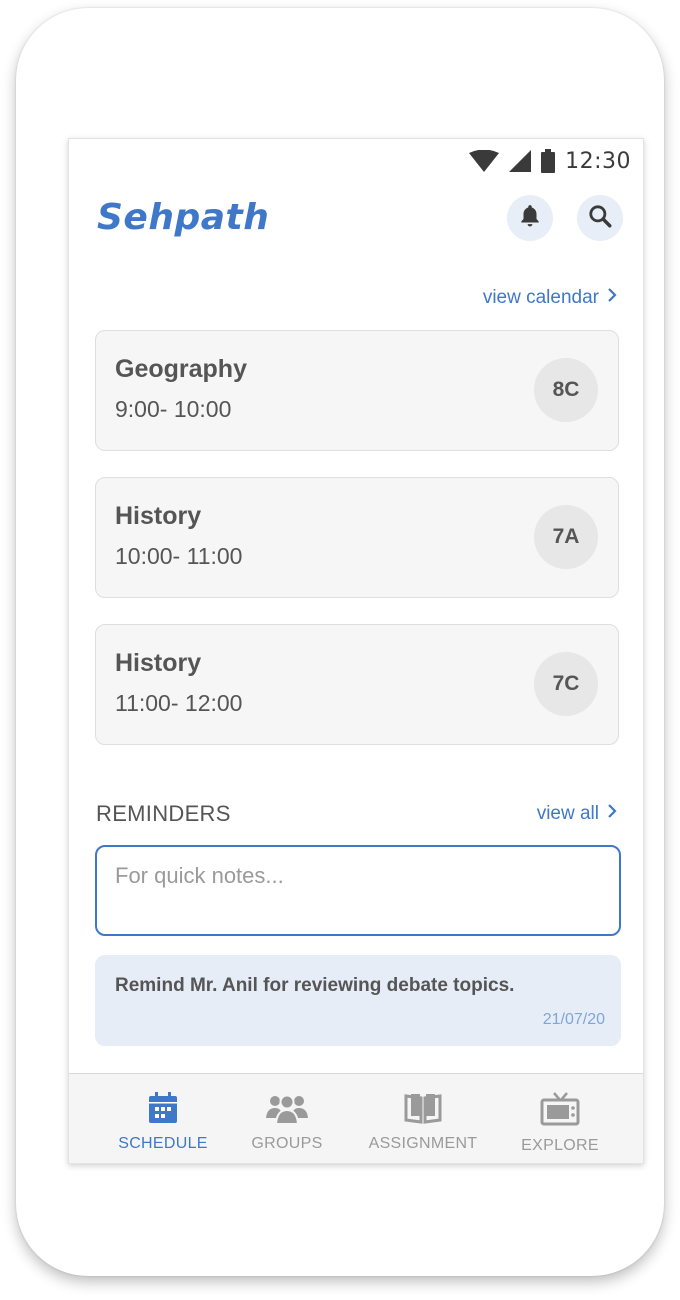 This screenshot has height=1300, width=680. Describe the element at coordinates (520, 161) in the screenshot. I see `cellular-signal-icon` at that location.